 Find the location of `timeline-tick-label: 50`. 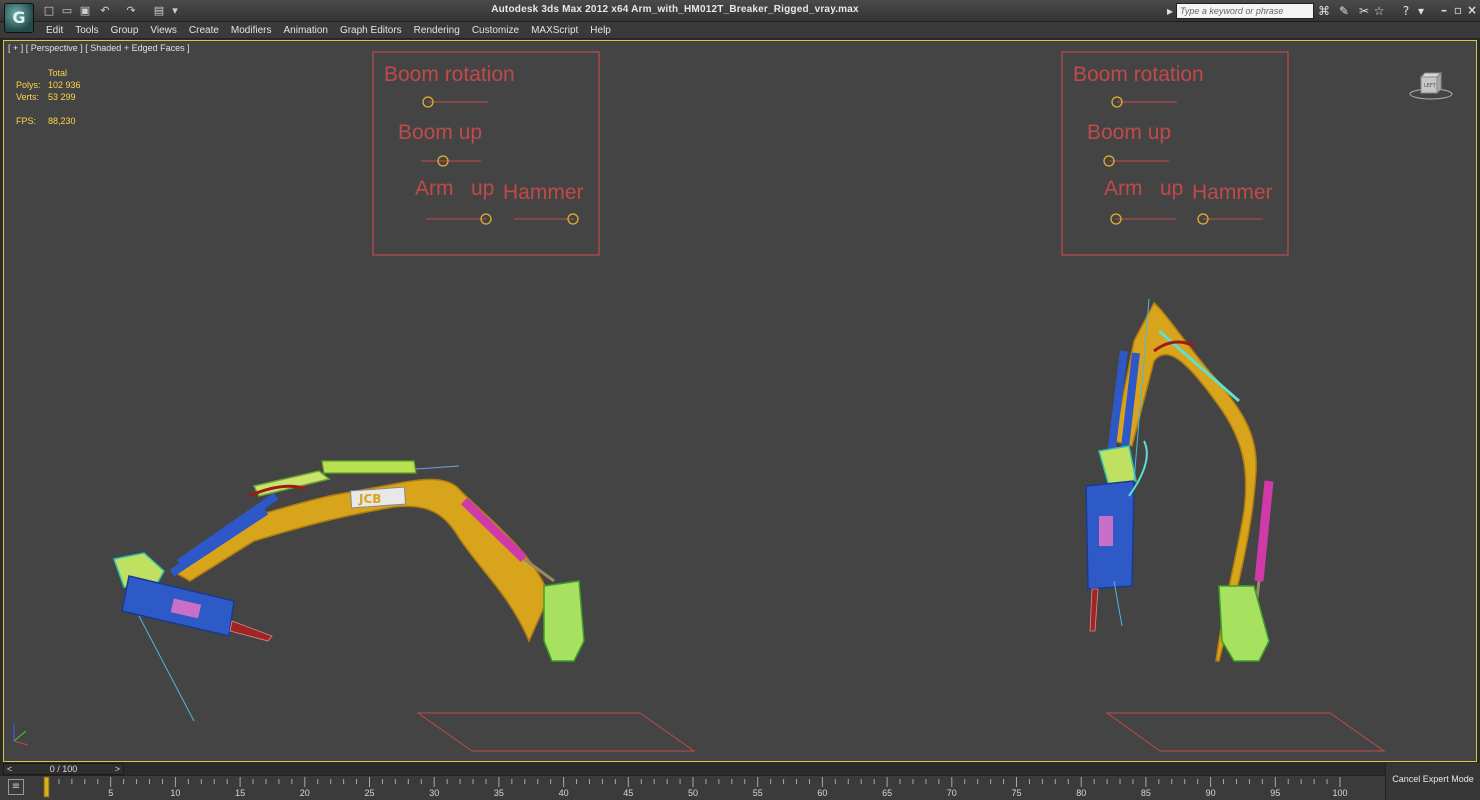

timeline-tick-label: 50 is located at coordinates (693, 793).